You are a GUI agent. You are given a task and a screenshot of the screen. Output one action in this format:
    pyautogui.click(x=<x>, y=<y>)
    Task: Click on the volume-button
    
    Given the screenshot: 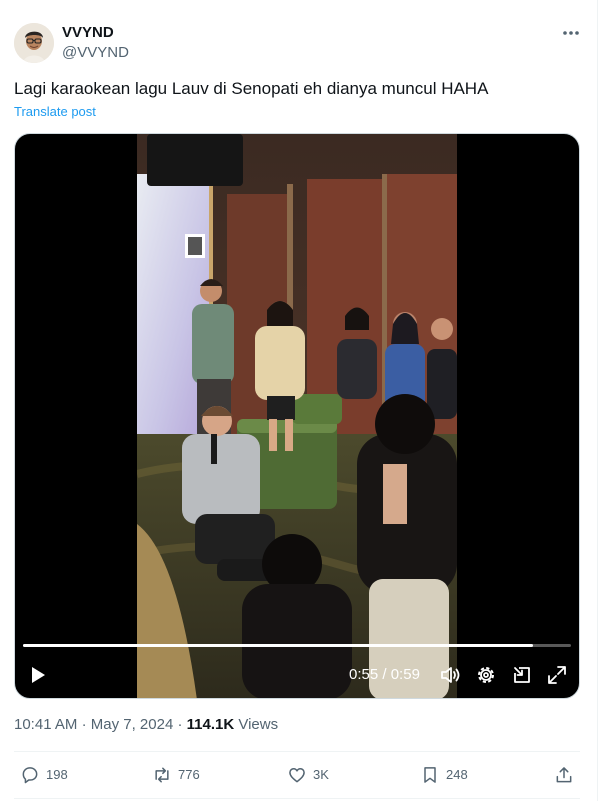 What is the action you would take?
    pyautogui.click(x=450, y=675)
    